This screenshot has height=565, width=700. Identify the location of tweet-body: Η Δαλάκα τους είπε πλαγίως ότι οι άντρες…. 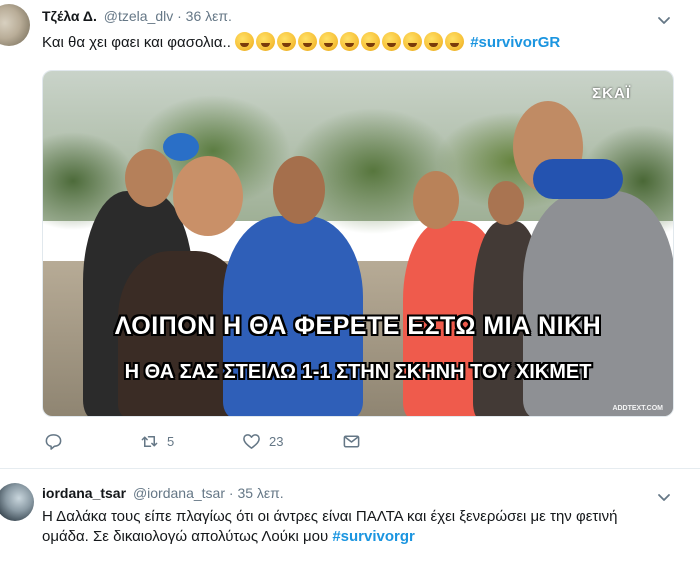
(330, 526).